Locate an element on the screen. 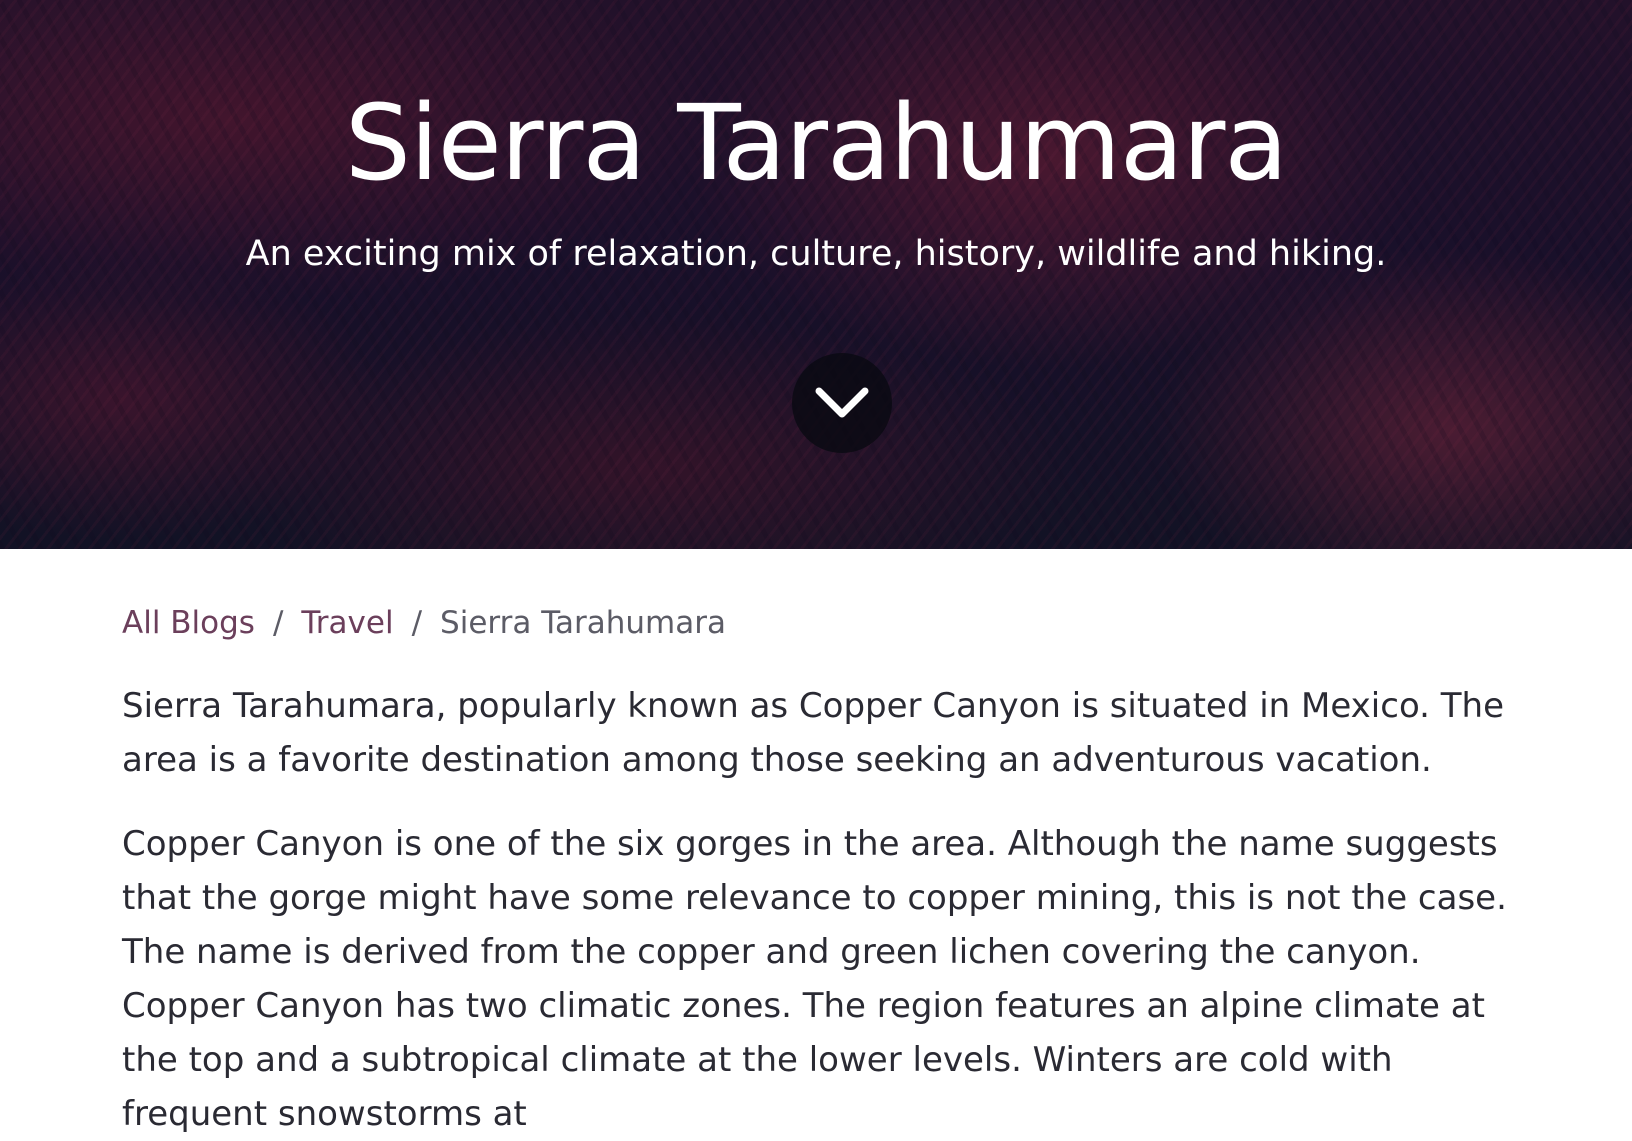  scroll-down-button is located at coordinates (842, 403).